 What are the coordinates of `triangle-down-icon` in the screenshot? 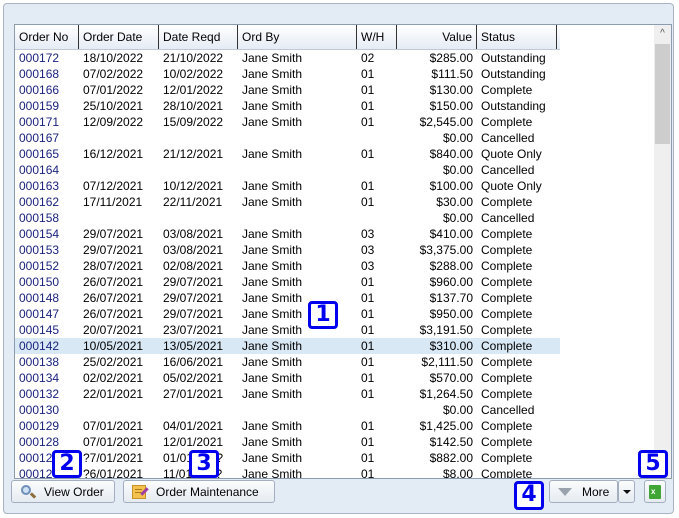 It's located at (565, 491).